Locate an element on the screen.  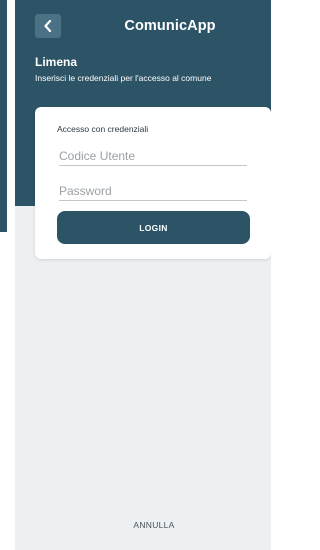
back-button is located at coordinates (48, 26).